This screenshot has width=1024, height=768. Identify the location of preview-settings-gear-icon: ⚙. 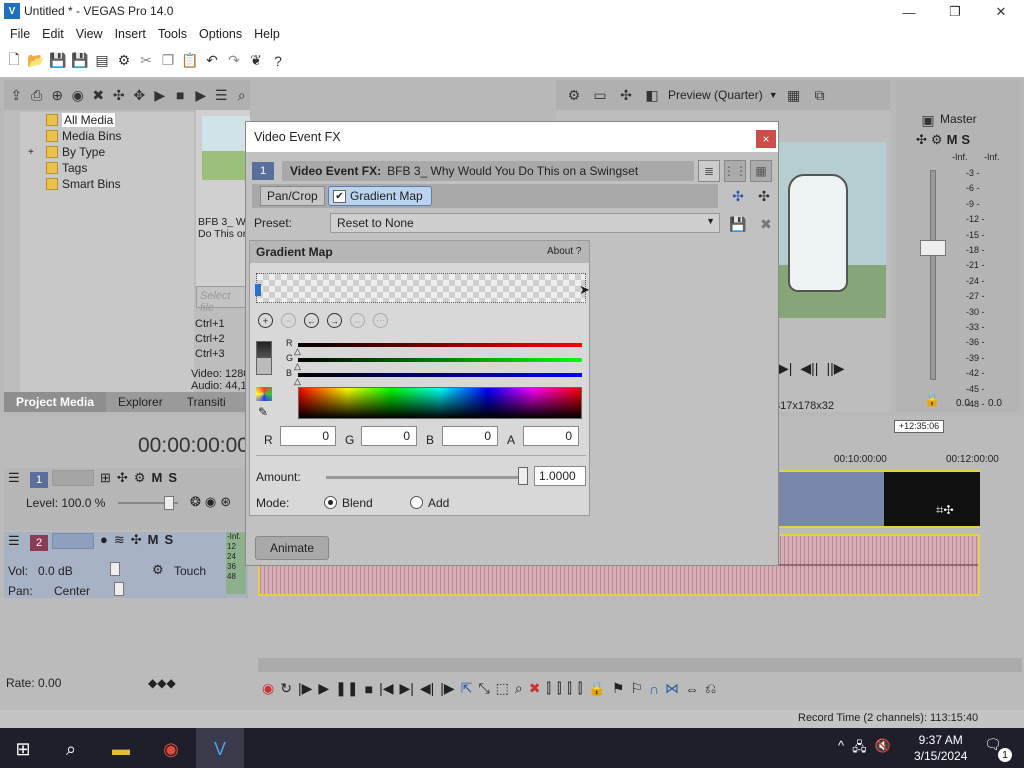
(574, 95).